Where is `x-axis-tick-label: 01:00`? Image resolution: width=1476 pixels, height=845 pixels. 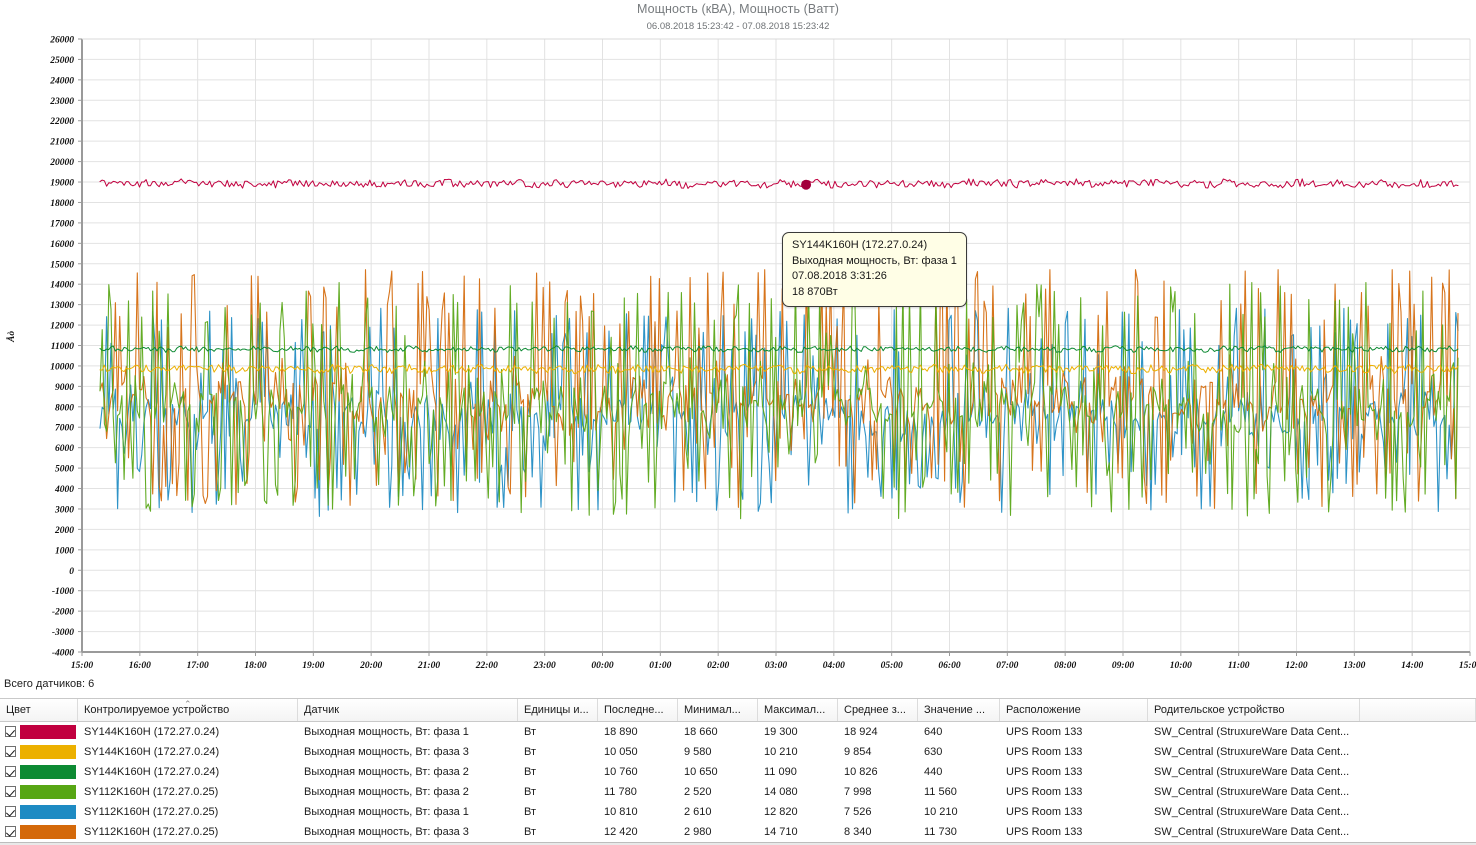
x-axis-tick-label: 01:00 is located at coordinates (660, 666).